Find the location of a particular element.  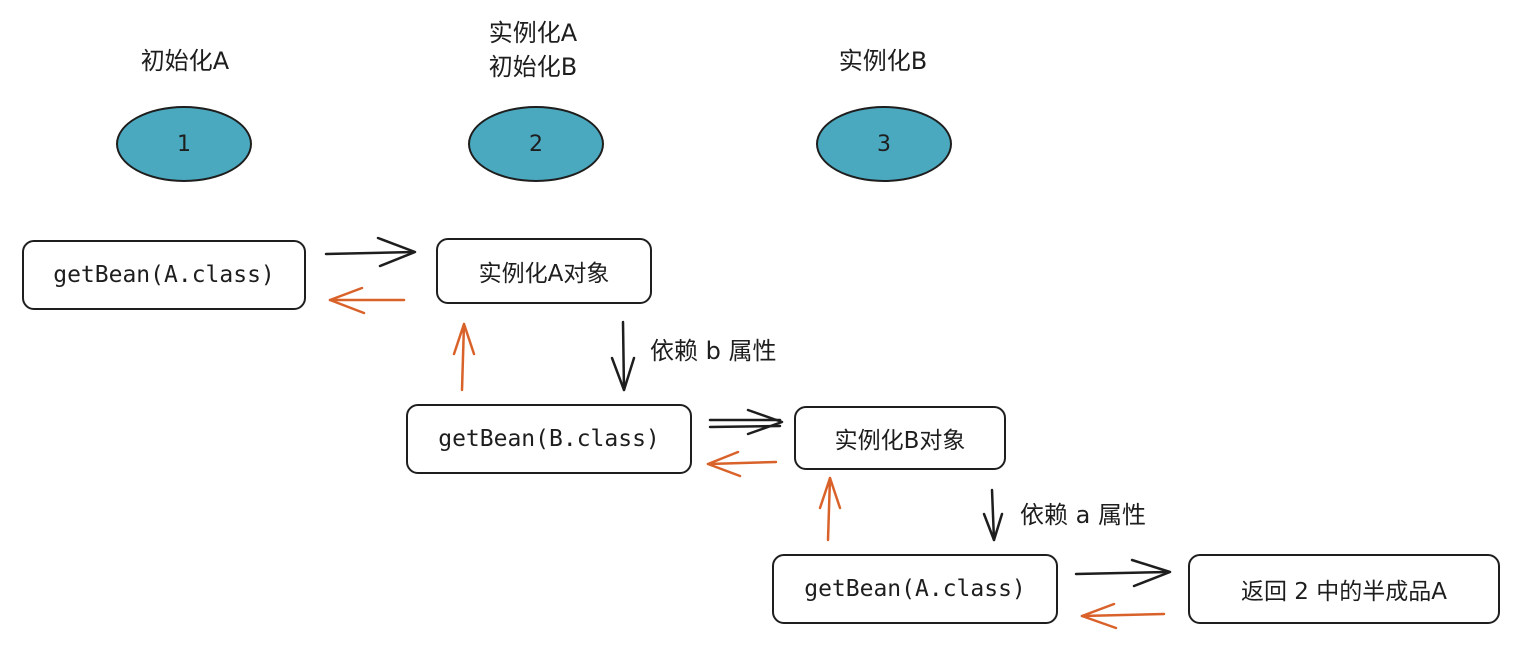

node-getbean-a-initial-label: getBean(A.class) is located at coordinates (164, 275).